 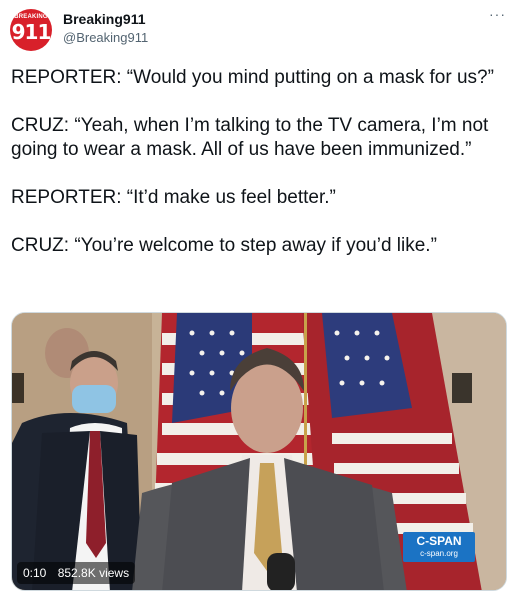 I want to click on video-views: 852.8K views, so click(x=93, y=573).